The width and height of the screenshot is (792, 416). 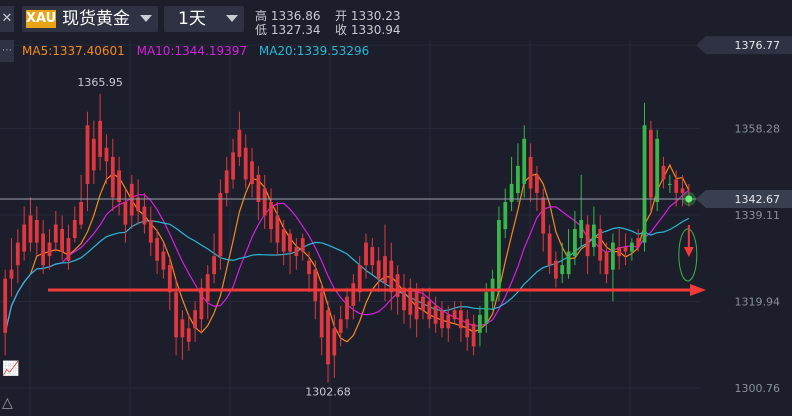 What do you see at coordinates (375, 30) in the screenshot?
I see `close-value: 1330.94` at bounding box center [375, 30].